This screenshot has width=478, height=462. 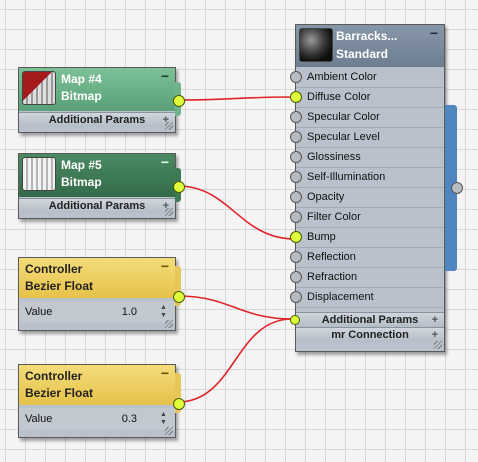 What do you see at coordinates (129, 419) in the screenshot?
I see `controller2-value: 0.3` at bounding box center [129, 419].